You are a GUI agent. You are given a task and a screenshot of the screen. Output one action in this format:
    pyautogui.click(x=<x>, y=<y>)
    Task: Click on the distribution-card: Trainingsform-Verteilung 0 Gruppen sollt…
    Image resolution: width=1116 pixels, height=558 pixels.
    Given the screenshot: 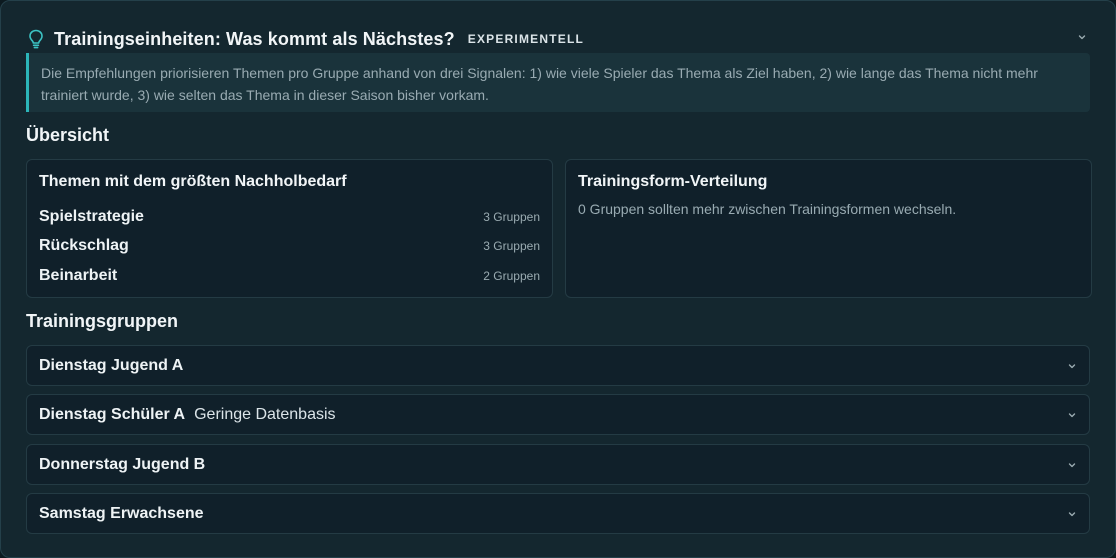 What is the action you would take?
    pyautogui.click(x=828, y=228)
    